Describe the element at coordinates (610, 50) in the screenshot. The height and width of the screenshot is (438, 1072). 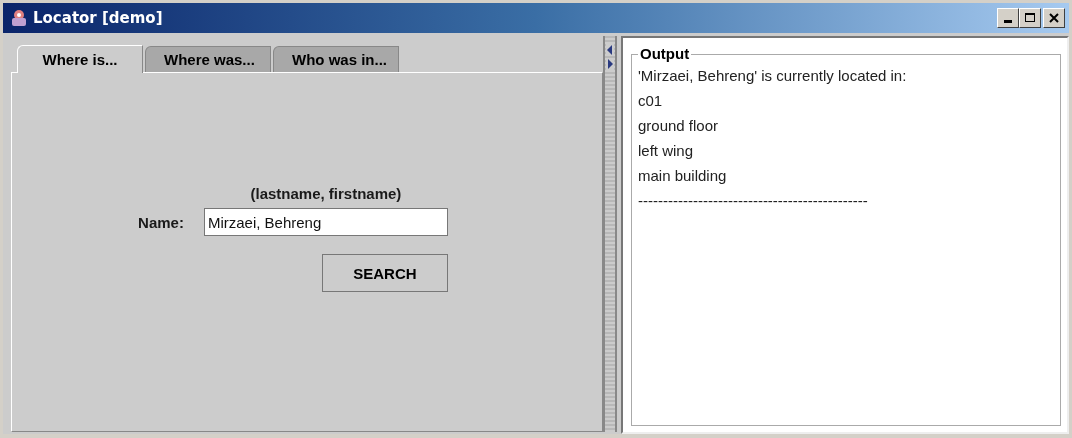
I see `collapse-left-icon` at that location.